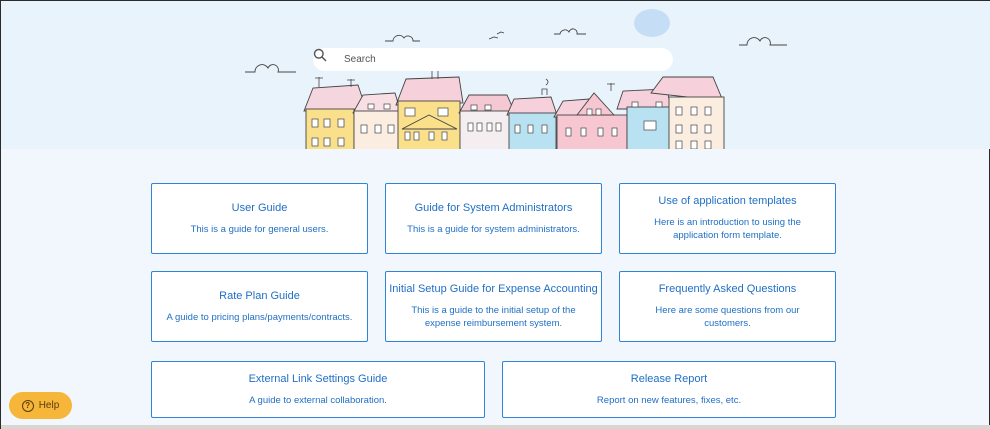 The height and width of the screenshot is (429, 990). Describe the element at coordinates (259, 295) in the screenshot. I see `card-title: Rate Plan Guide` at that location.